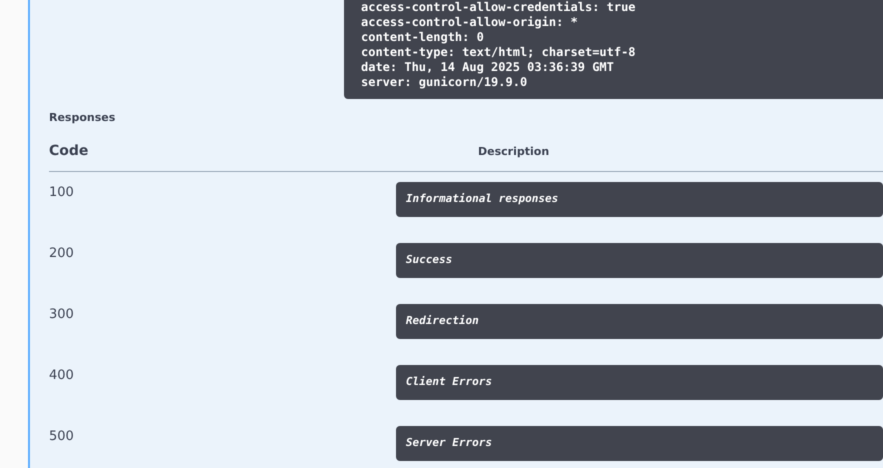 Image resolution: width=883 pixels, height=468 pixels. Describe the element at coordinates (82, 118) in the screenshot. I see `responses-heading: Responses` at that location.